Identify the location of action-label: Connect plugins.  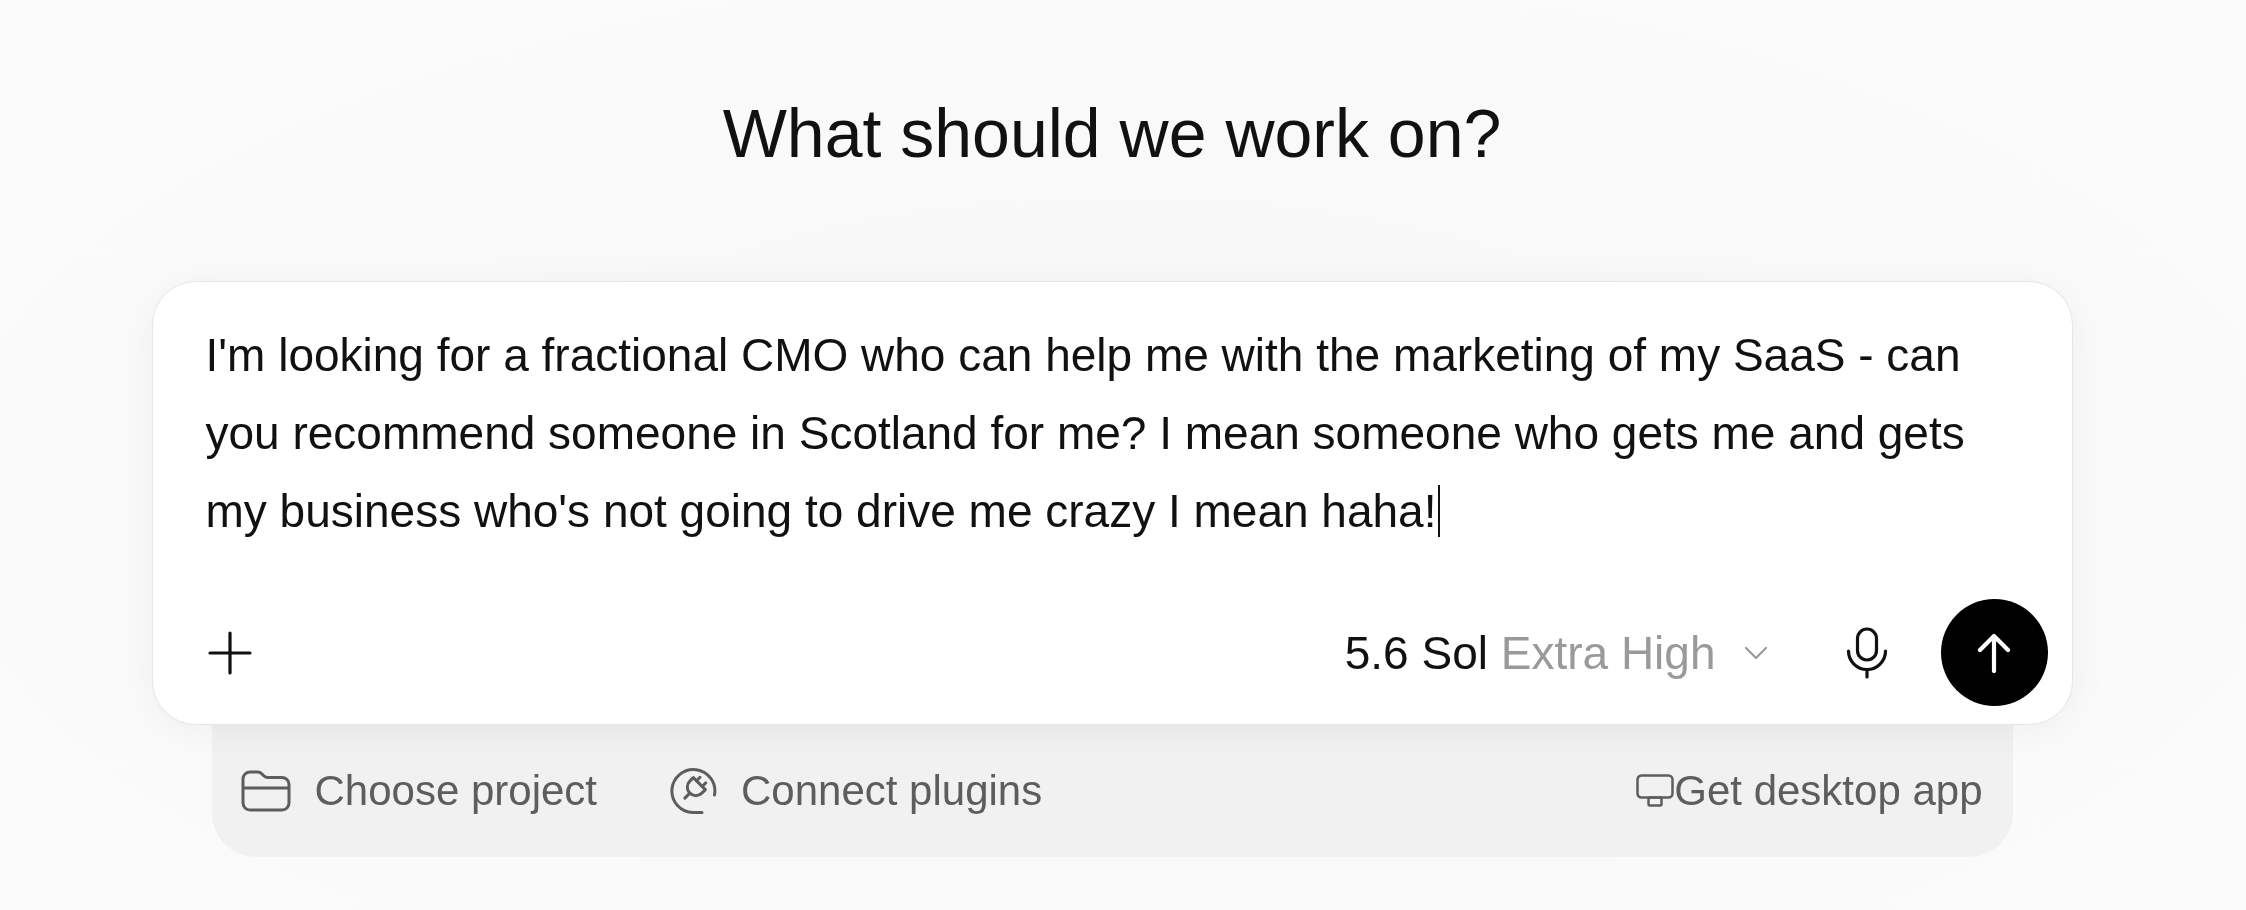
(892, 791).